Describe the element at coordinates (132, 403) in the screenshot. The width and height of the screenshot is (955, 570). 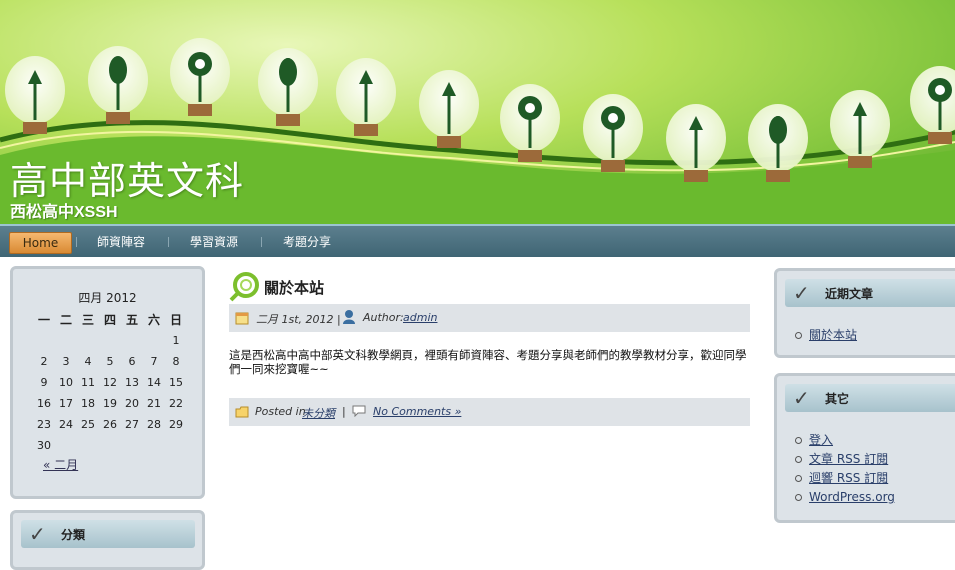
I see `calendar-day: 20` at that location.